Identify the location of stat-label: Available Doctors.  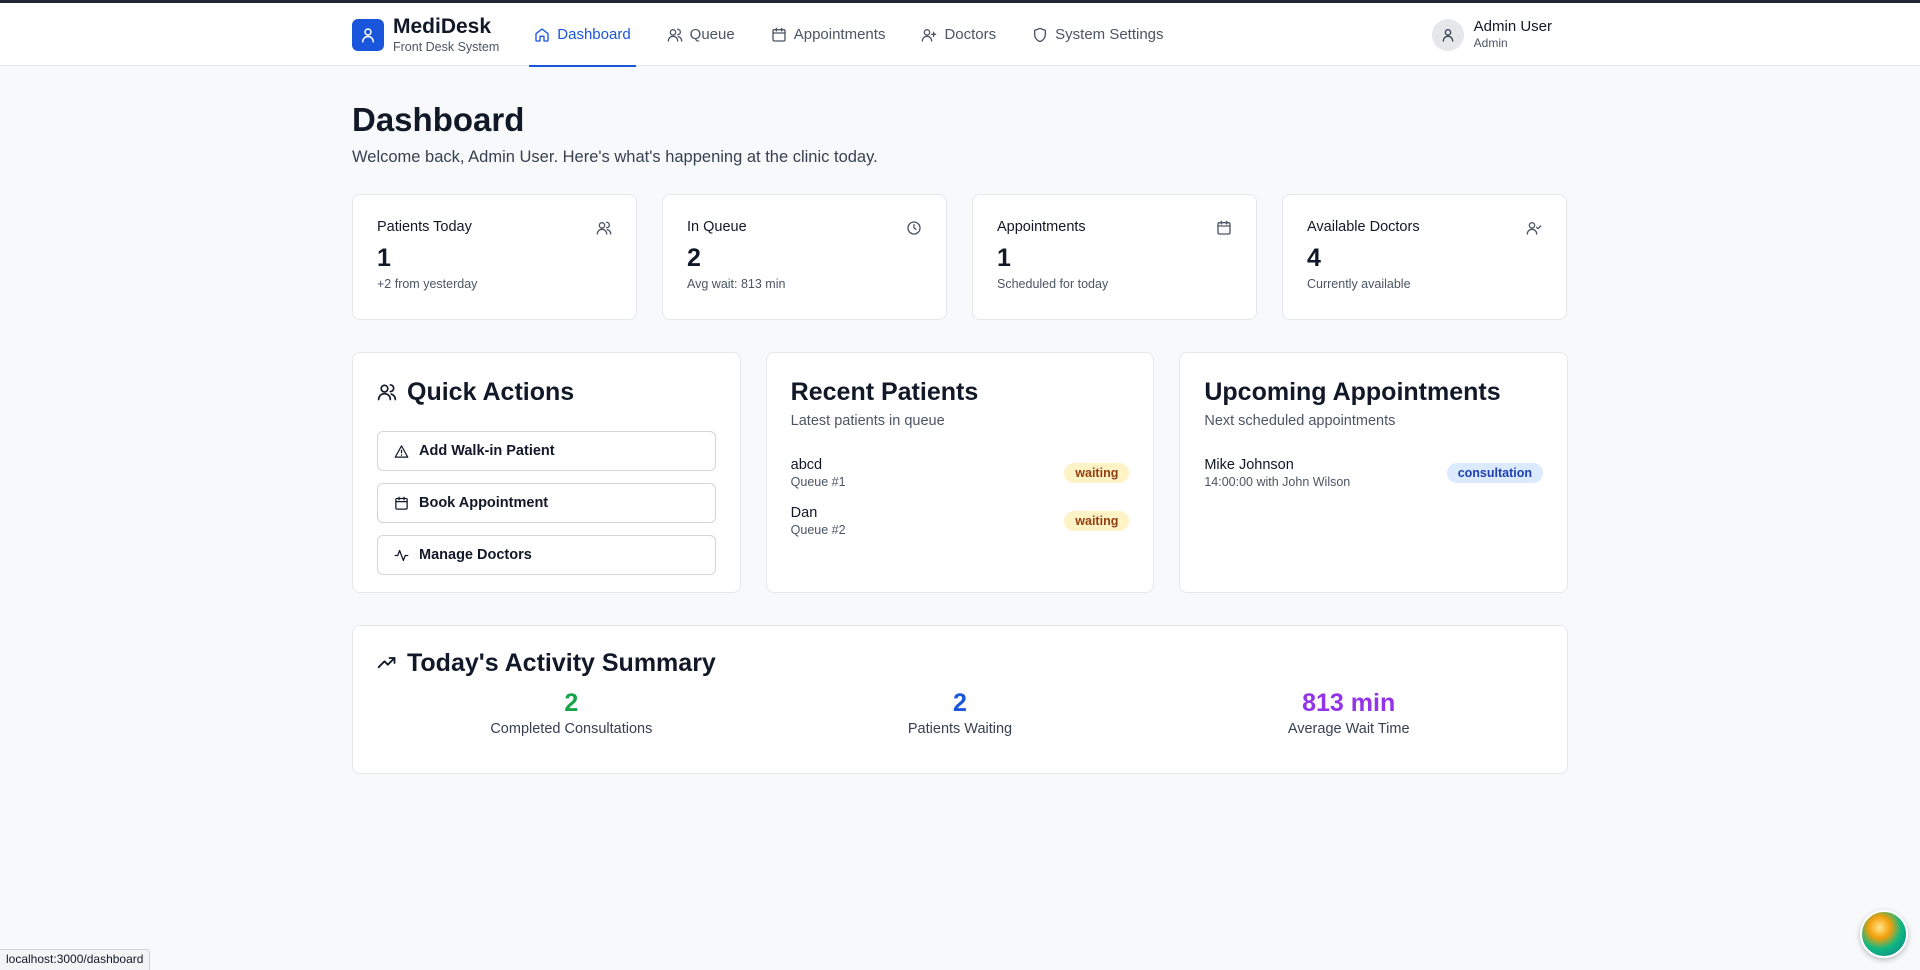
(1363, 227).